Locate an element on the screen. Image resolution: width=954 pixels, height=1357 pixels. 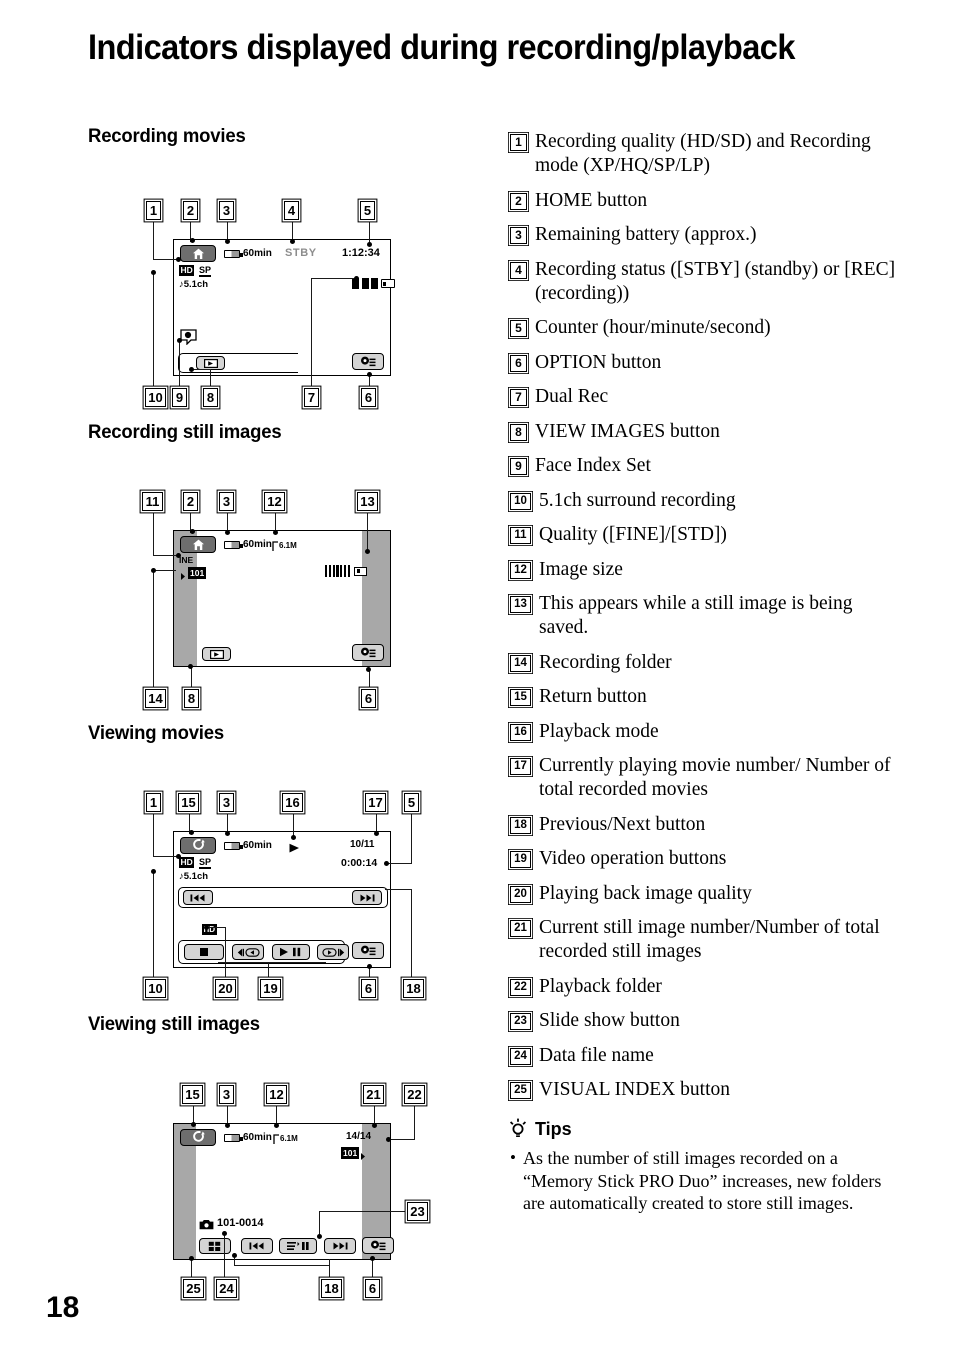
camera-icon is located at coordinates (206, 1226).